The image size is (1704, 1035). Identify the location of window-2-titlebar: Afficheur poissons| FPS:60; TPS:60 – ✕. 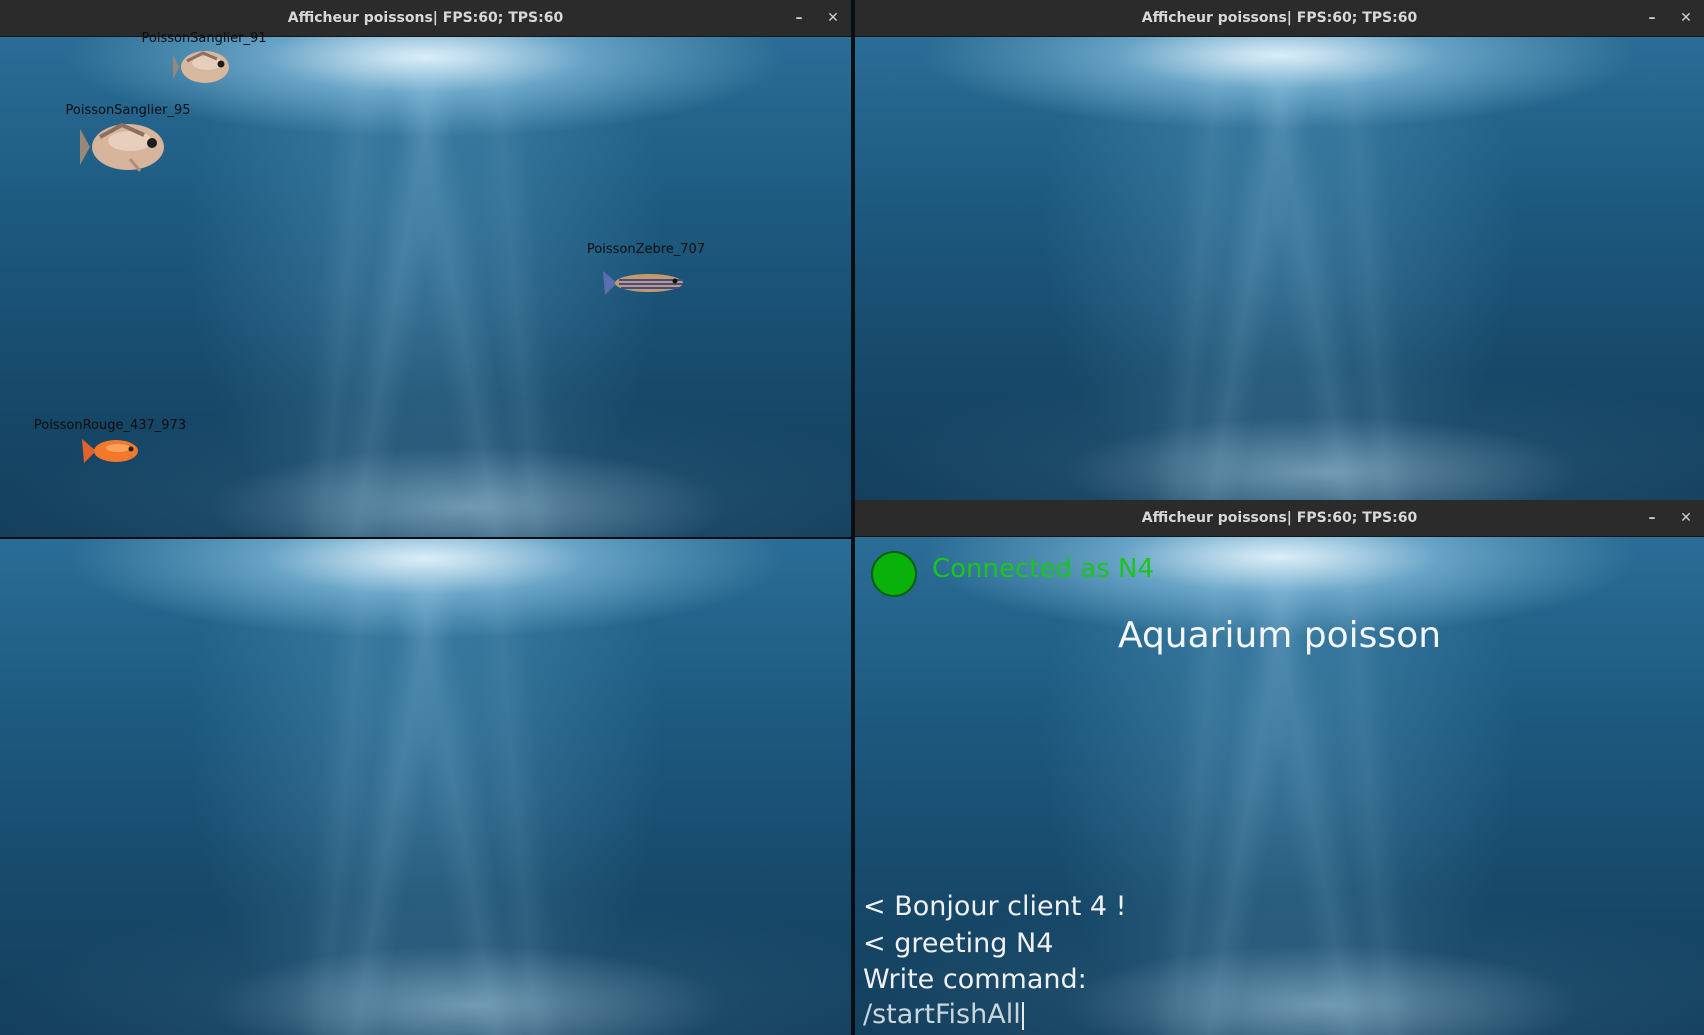
(1279, 18).